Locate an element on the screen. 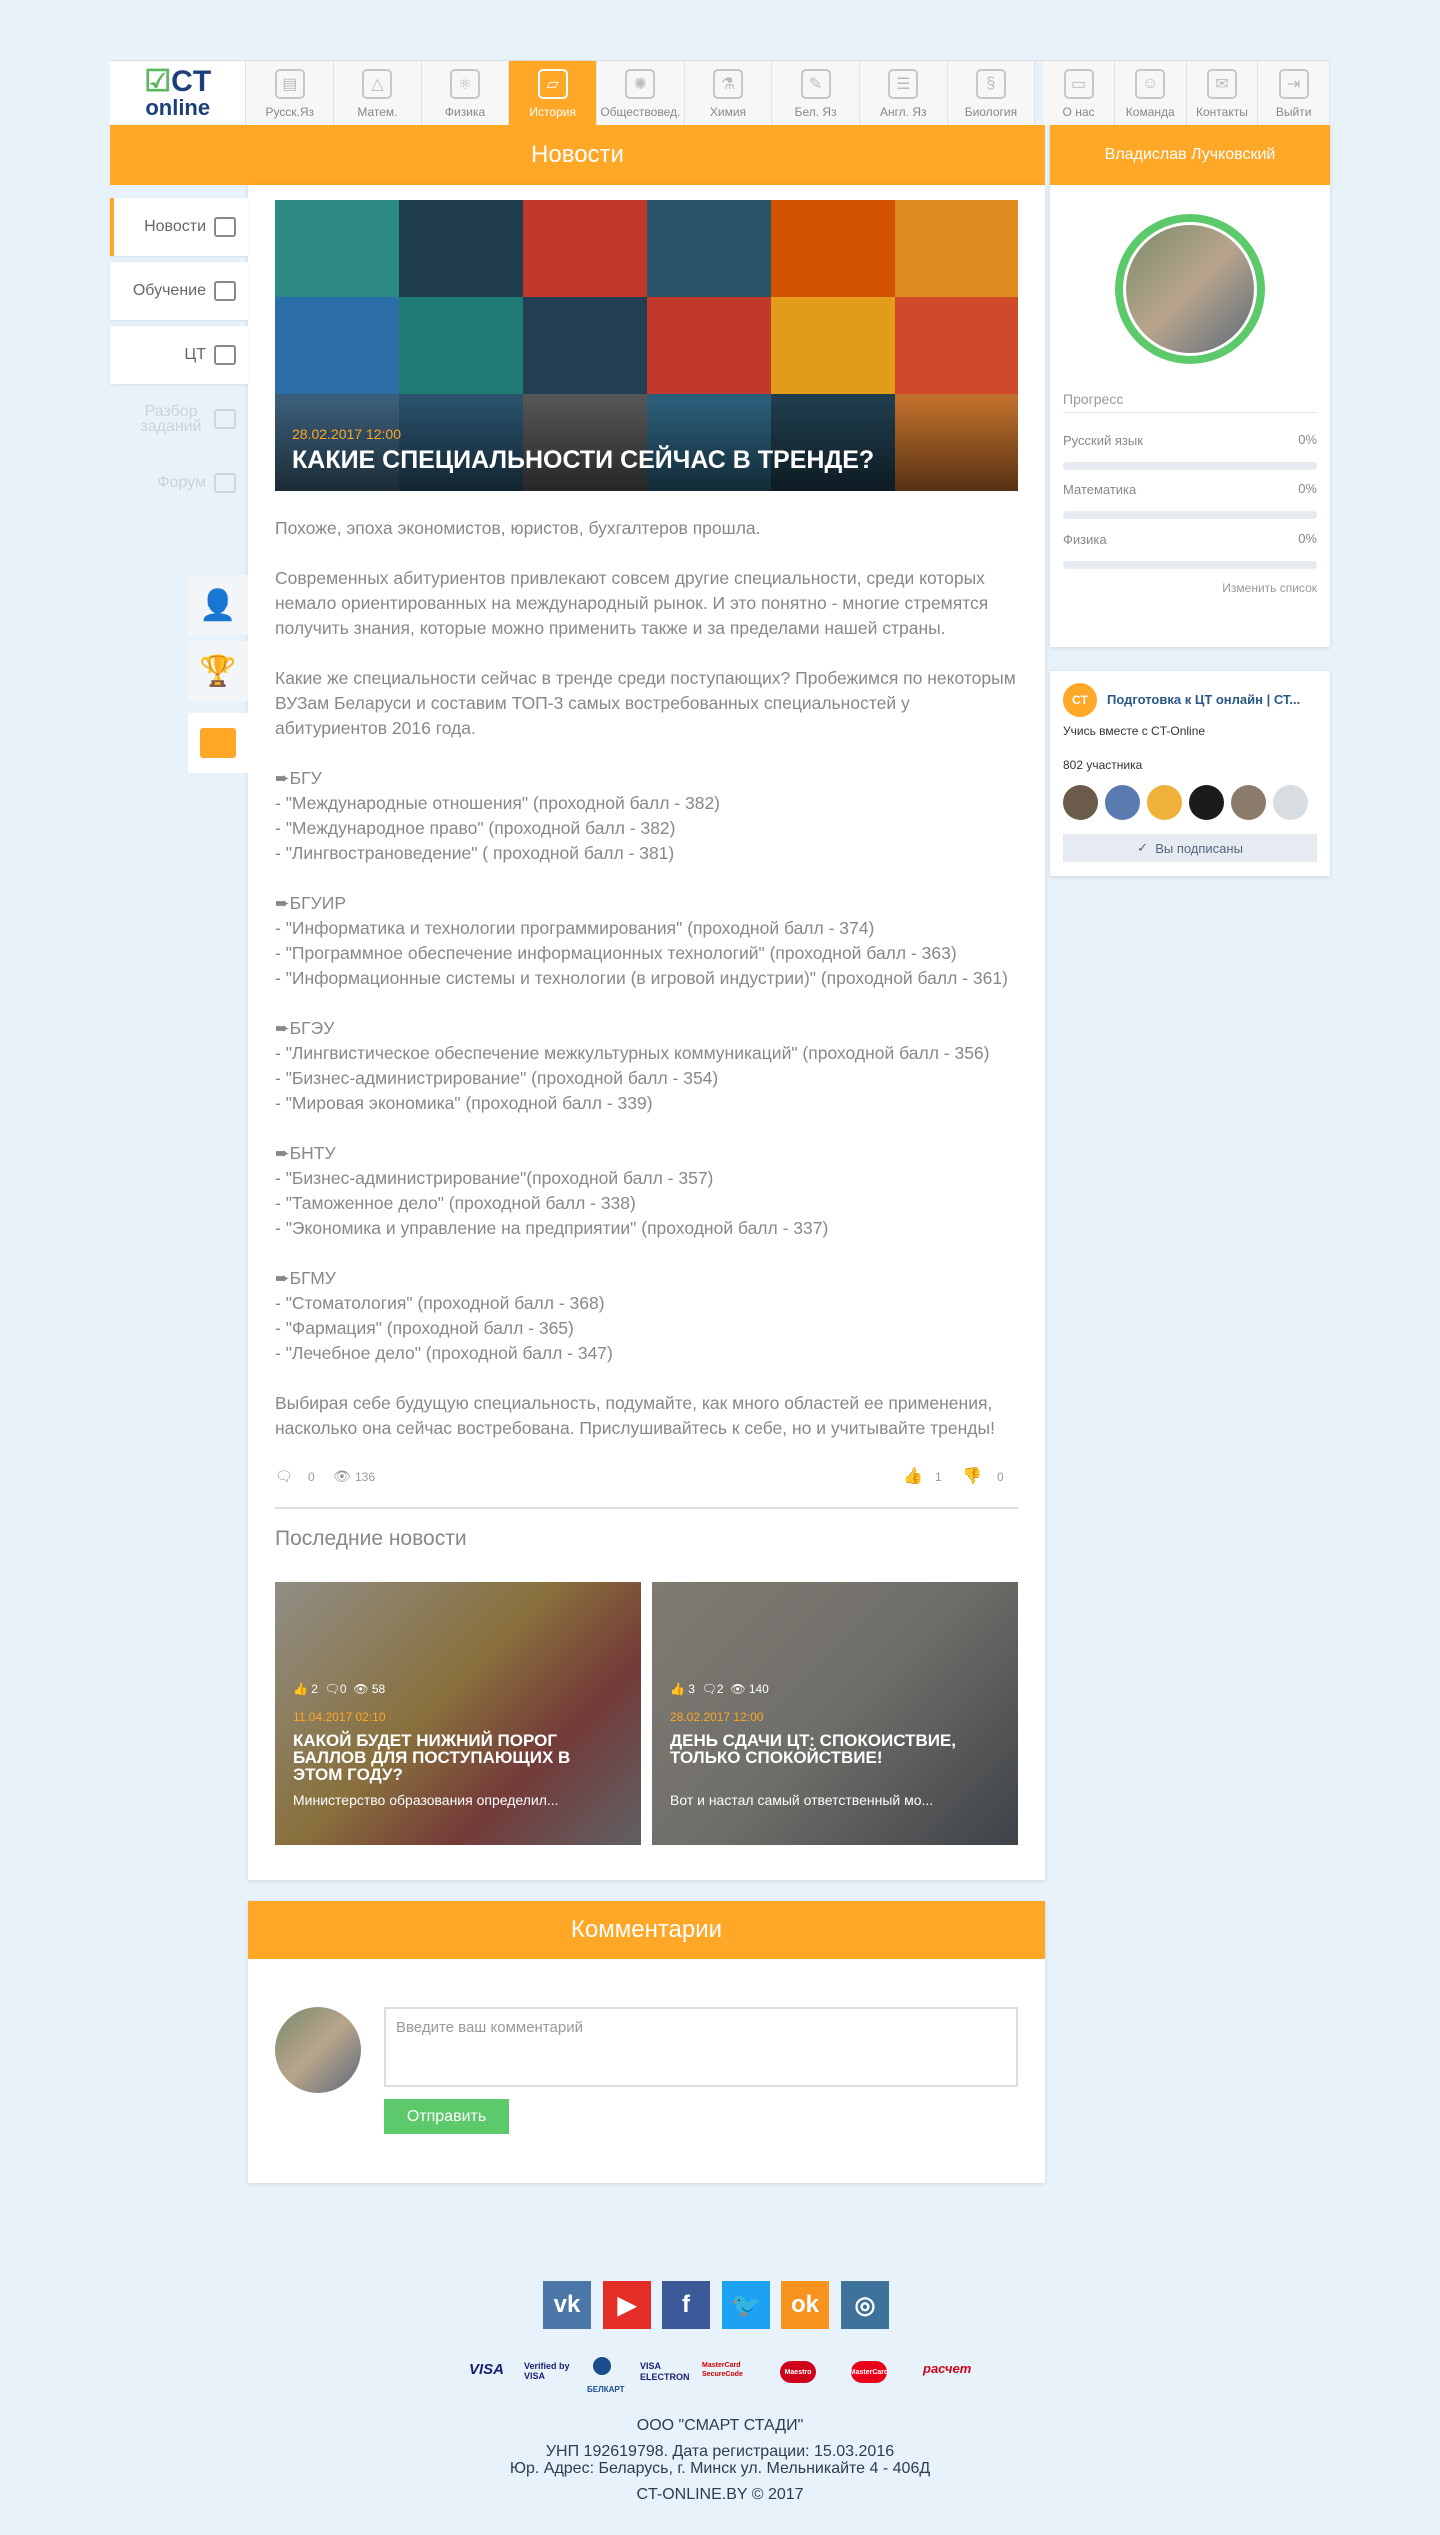 This screenshot has height=2535, width=1440. menu-learning: Обучение is located at coordinates (179, 291).